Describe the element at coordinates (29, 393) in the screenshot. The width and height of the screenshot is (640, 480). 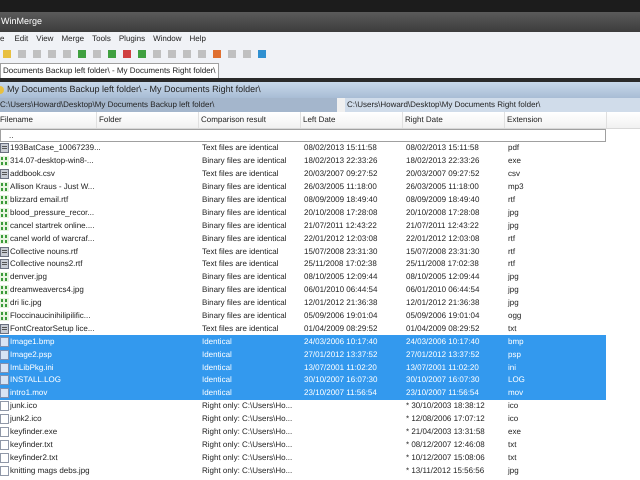
I see `filename-cell: intro1.mov` at that location.